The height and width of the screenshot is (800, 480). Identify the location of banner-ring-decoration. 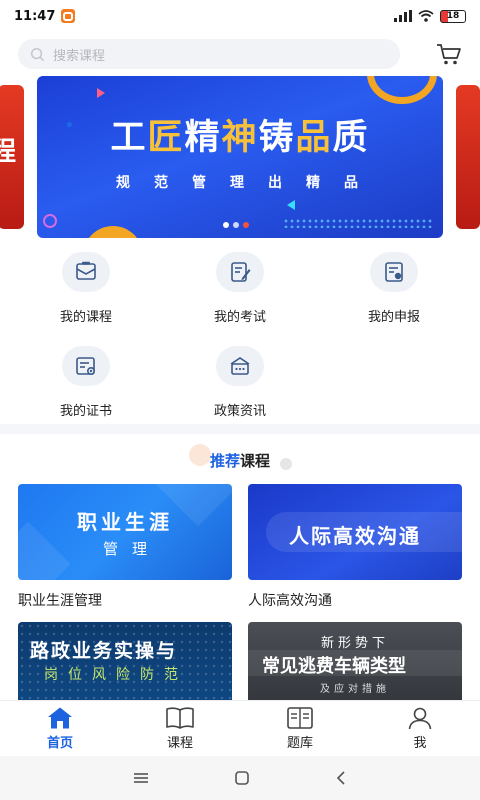
(402, 90).